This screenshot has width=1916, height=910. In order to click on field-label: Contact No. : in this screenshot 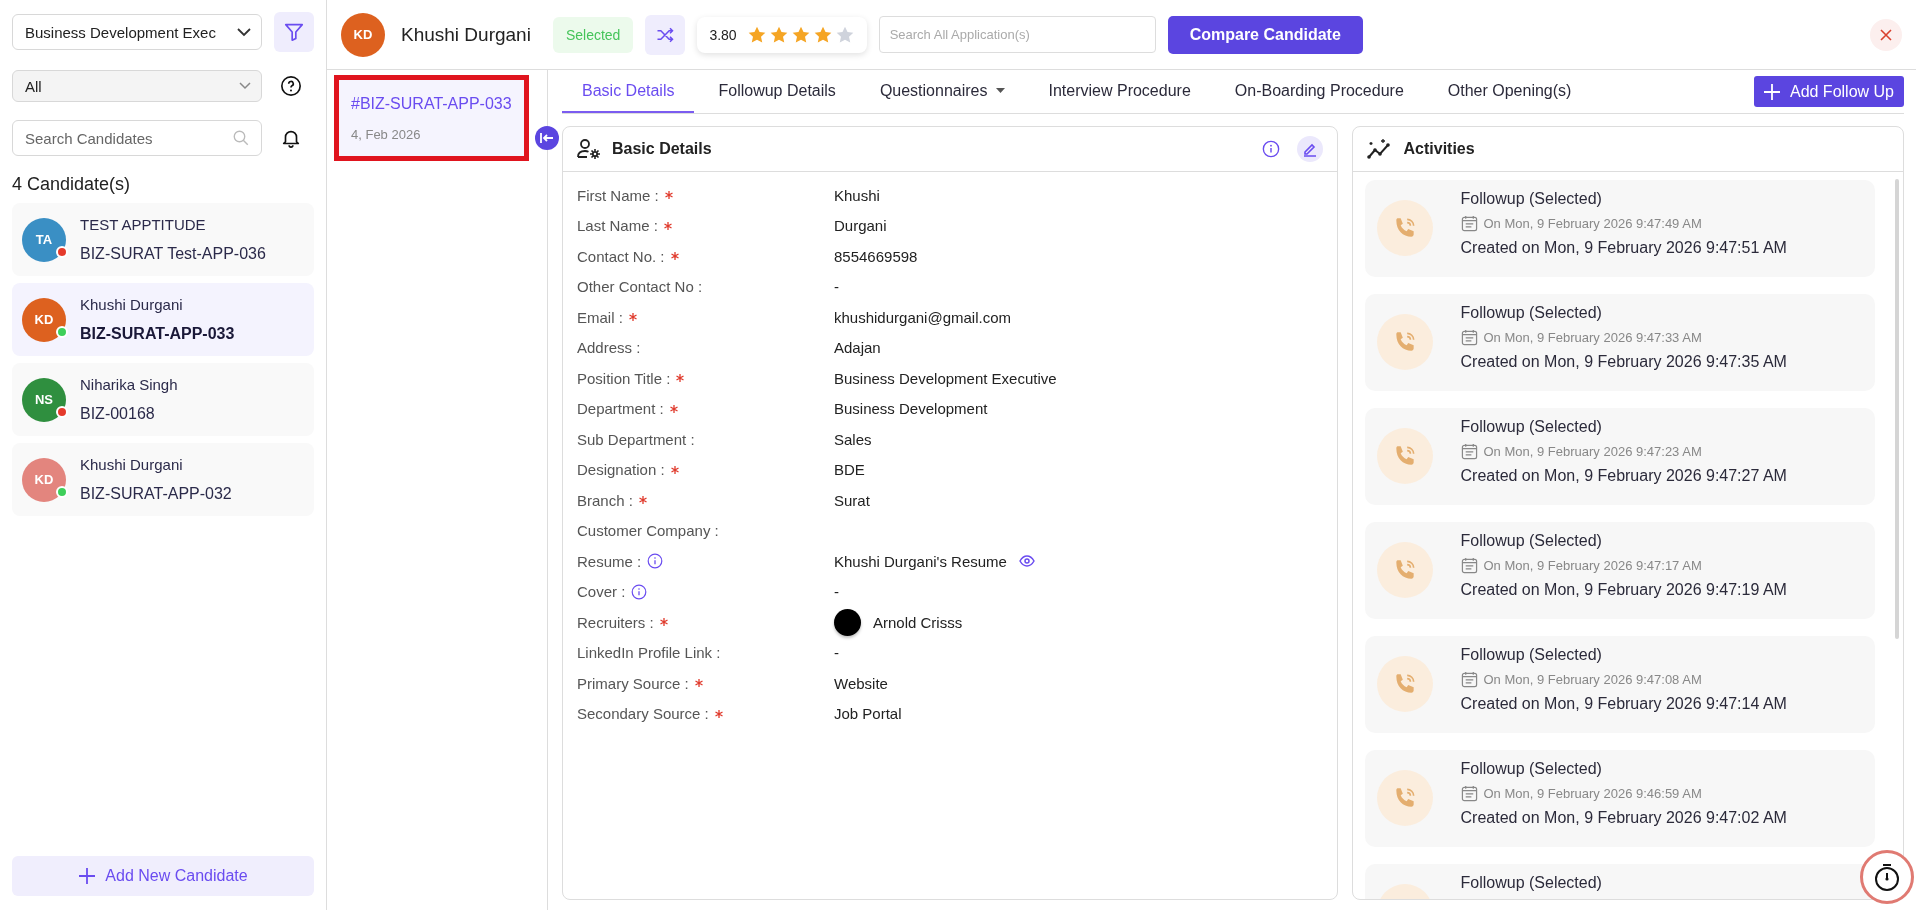, I will do `click(621, 256)`.